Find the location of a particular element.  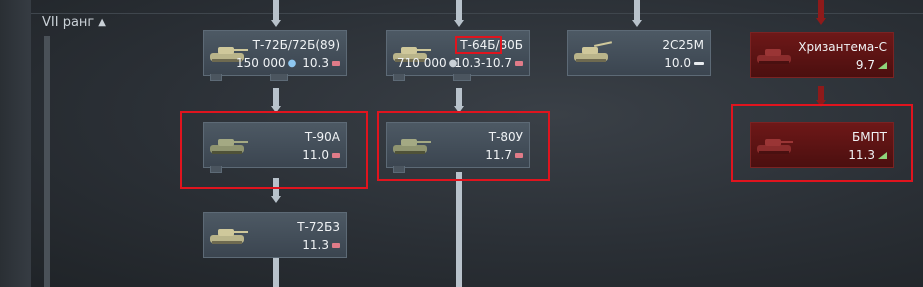

vehicle-name: Т-64Б/80Б is located at coordinates (491, 45).